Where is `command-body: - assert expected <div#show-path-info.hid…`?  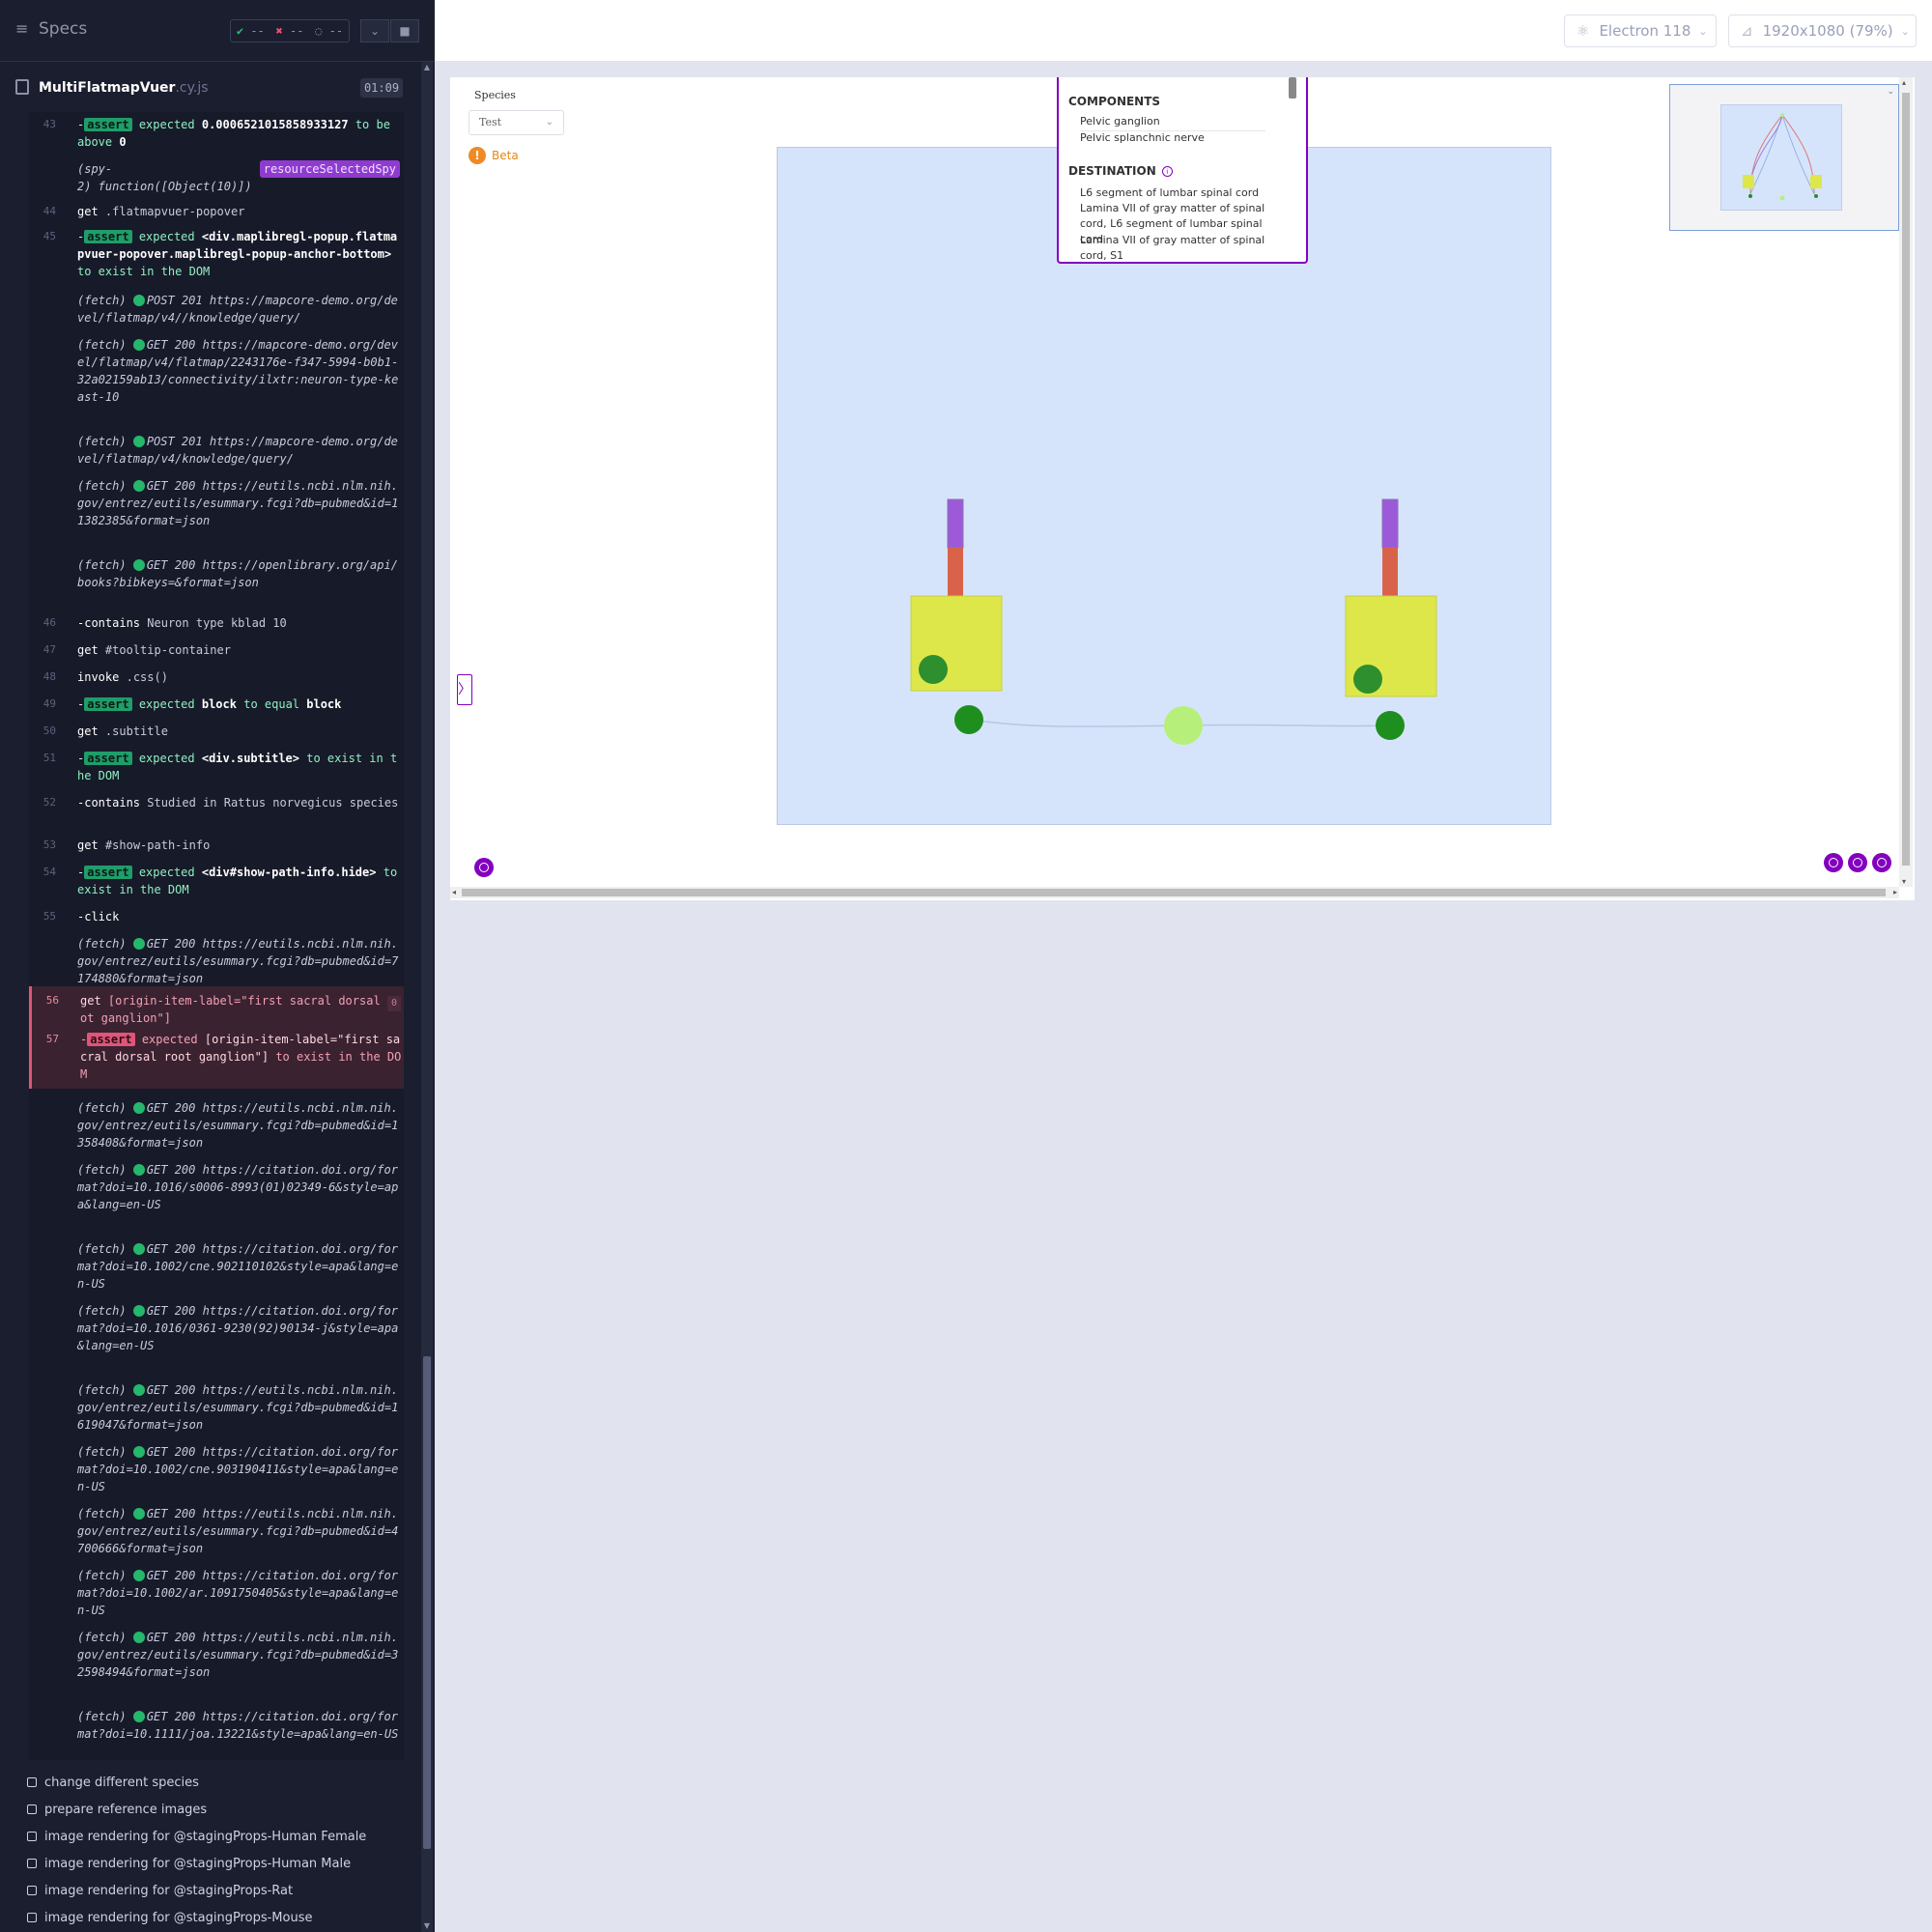
command-body: - assert expected <div#show-path-info.hid… is located at coordinates (237, 881).